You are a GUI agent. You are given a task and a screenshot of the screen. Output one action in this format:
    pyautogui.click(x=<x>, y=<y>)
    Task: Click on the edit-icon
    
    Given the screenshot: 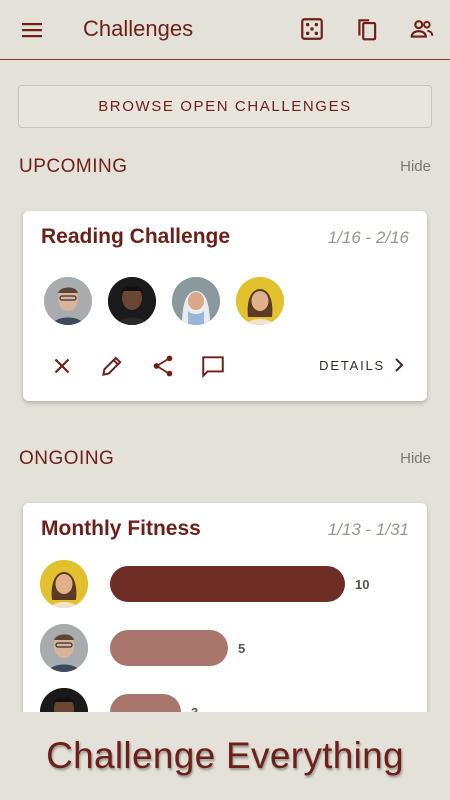 What is the action you would take?
    pyautogui.click(x=112, y=366)
    